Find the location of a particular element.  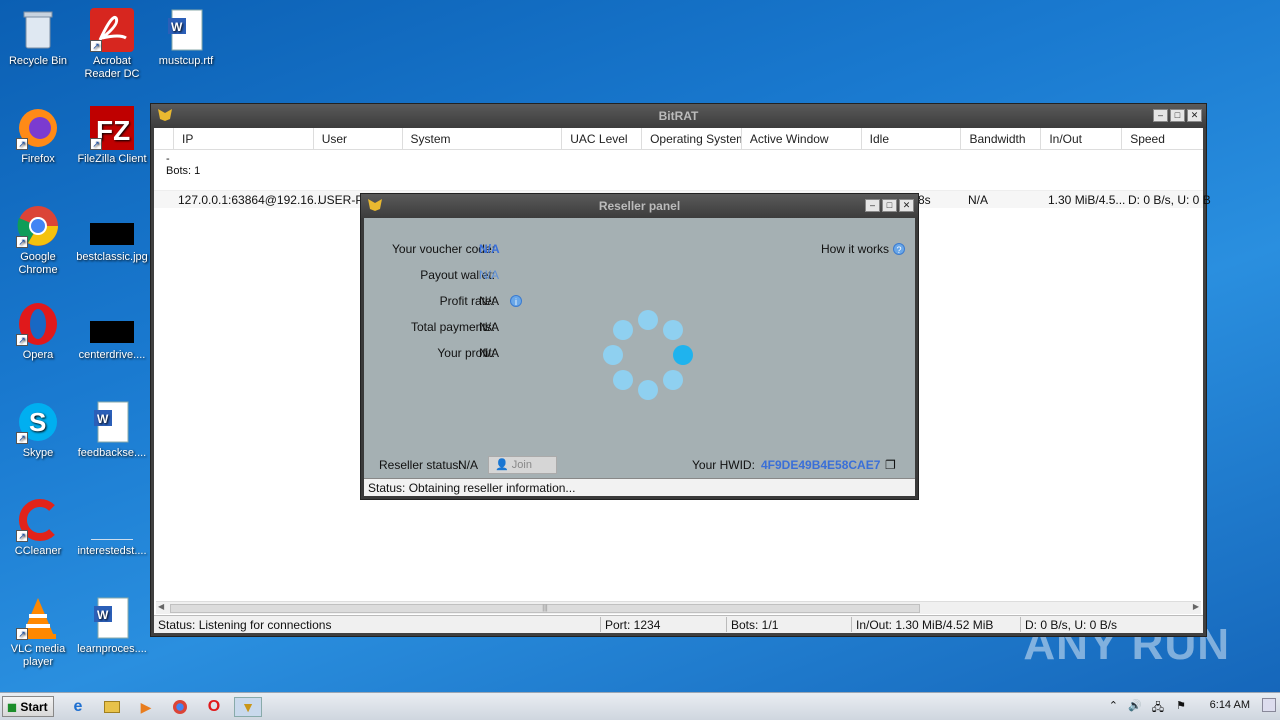

desktop-icon-chrome: ↗ Google Chrome is located at coordinates (38, 240).